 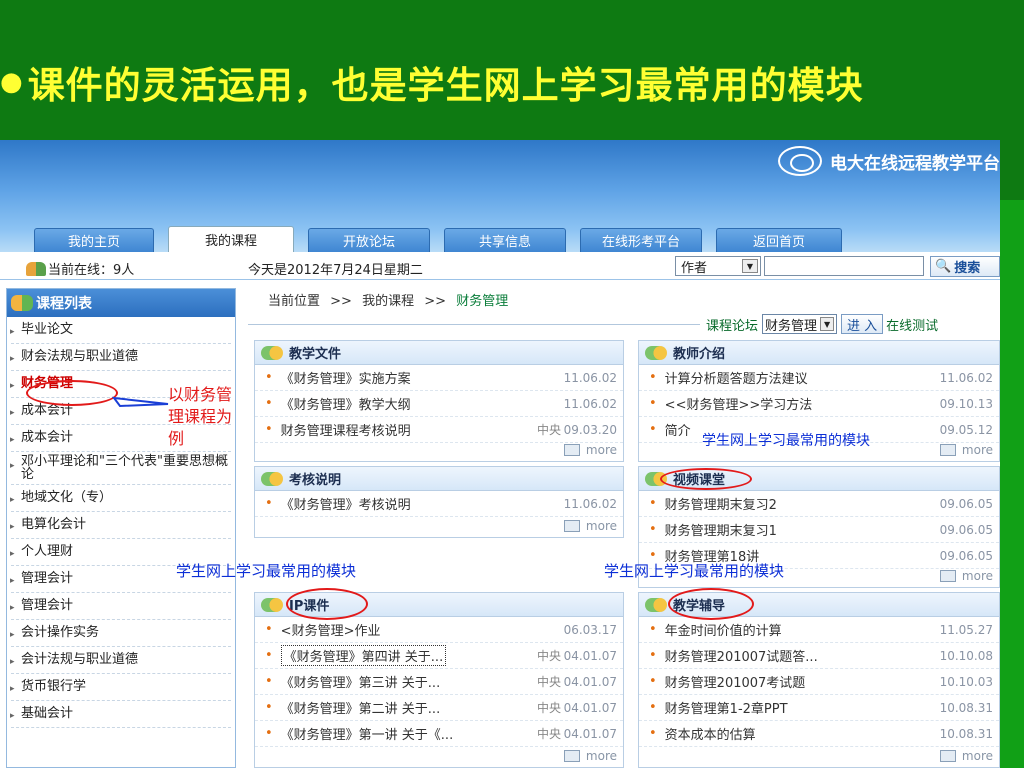 What do you see at coordinates (800, 324) in the screenshot?
I see `forum-select: 财务管理 ▼` at bounding box center [800, 324].